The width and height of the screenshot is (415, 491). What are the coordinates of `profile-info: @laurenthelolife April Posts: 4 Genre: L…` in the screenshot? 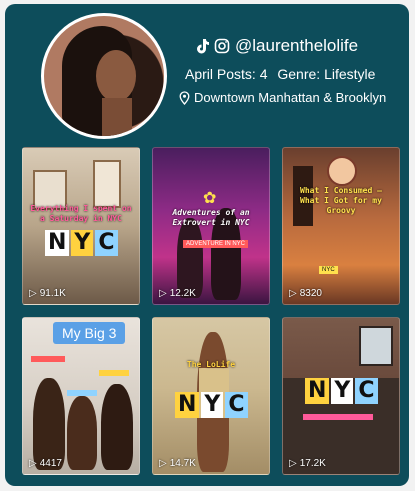 It's located at (290, 70).